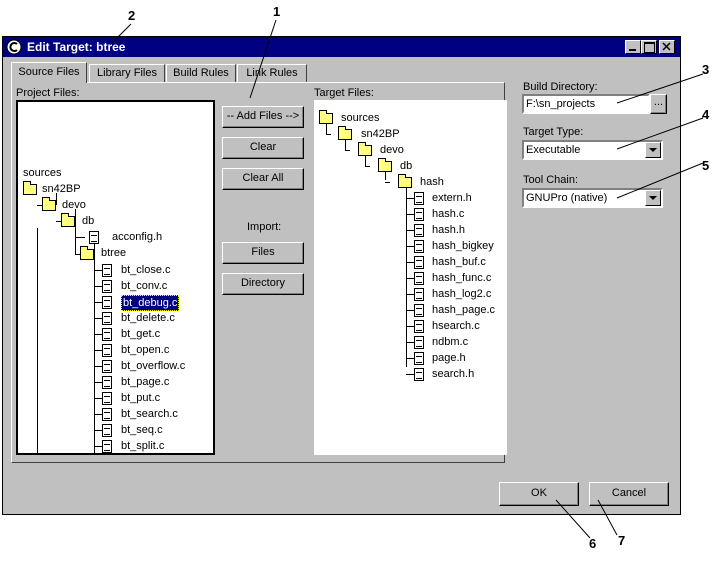  Describe the element at coordinates (145, 350) in the screenshot. I see `tree-node-file: bt_open.c` at that location.